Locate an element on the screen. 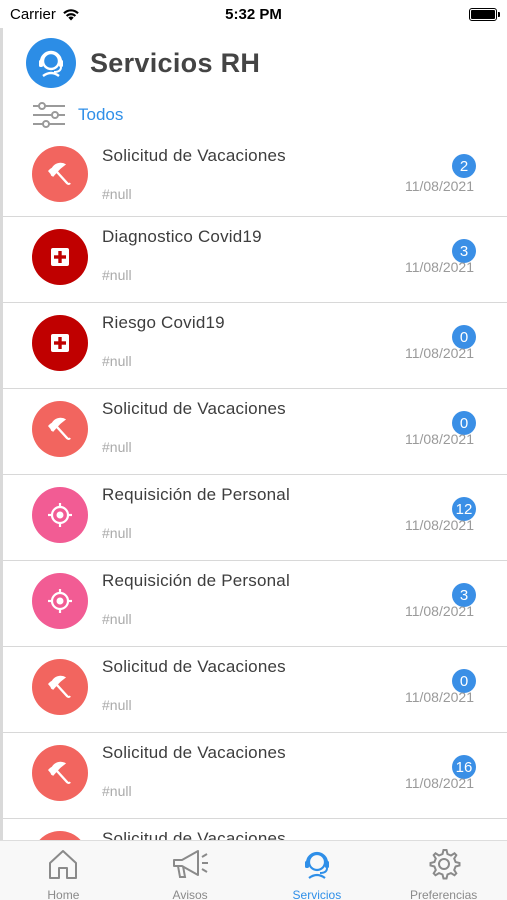  tab-bar: Home Avisos Servicios Preferencias is located at coordinates (253, 870).